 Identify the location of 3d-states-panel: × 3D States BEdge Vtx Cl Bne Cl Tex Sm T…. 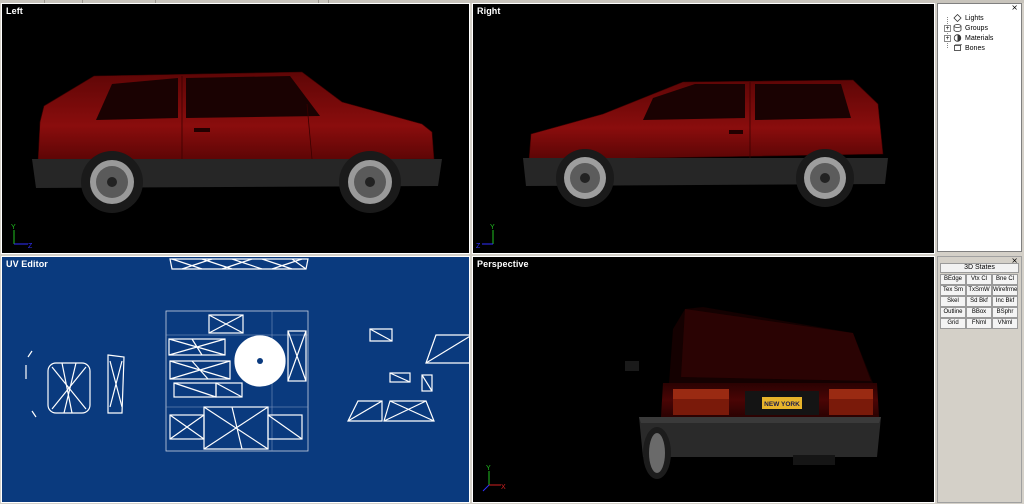
(979, 379).